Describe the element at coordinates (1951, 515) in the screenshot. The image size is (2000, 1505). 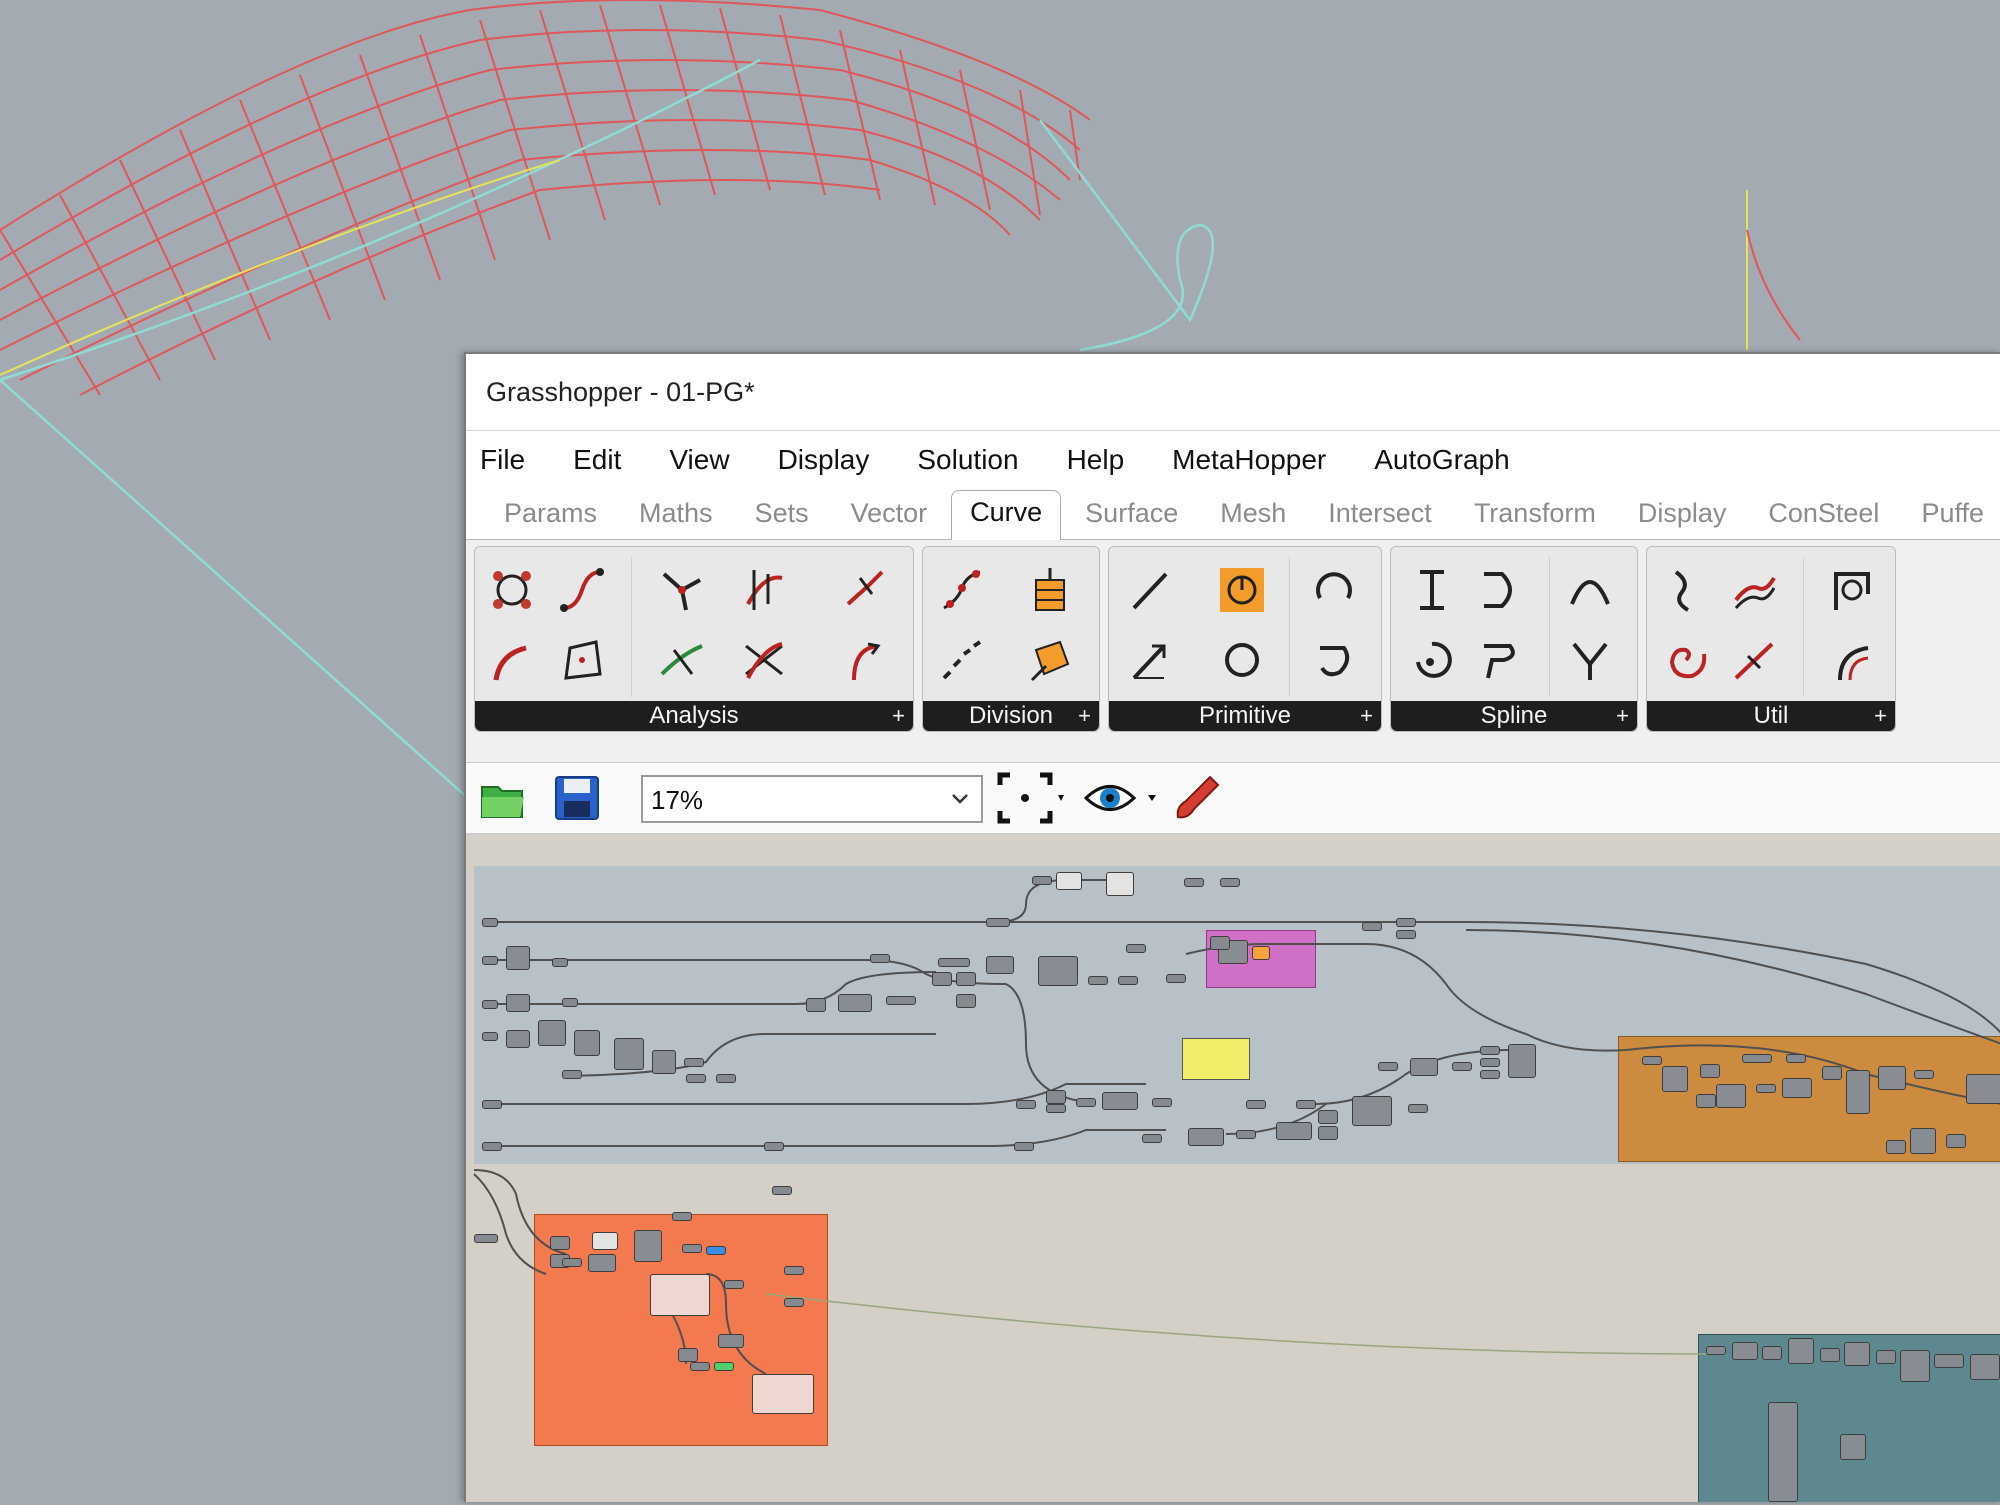
I see `tab-puffe: Puffe` at that location.